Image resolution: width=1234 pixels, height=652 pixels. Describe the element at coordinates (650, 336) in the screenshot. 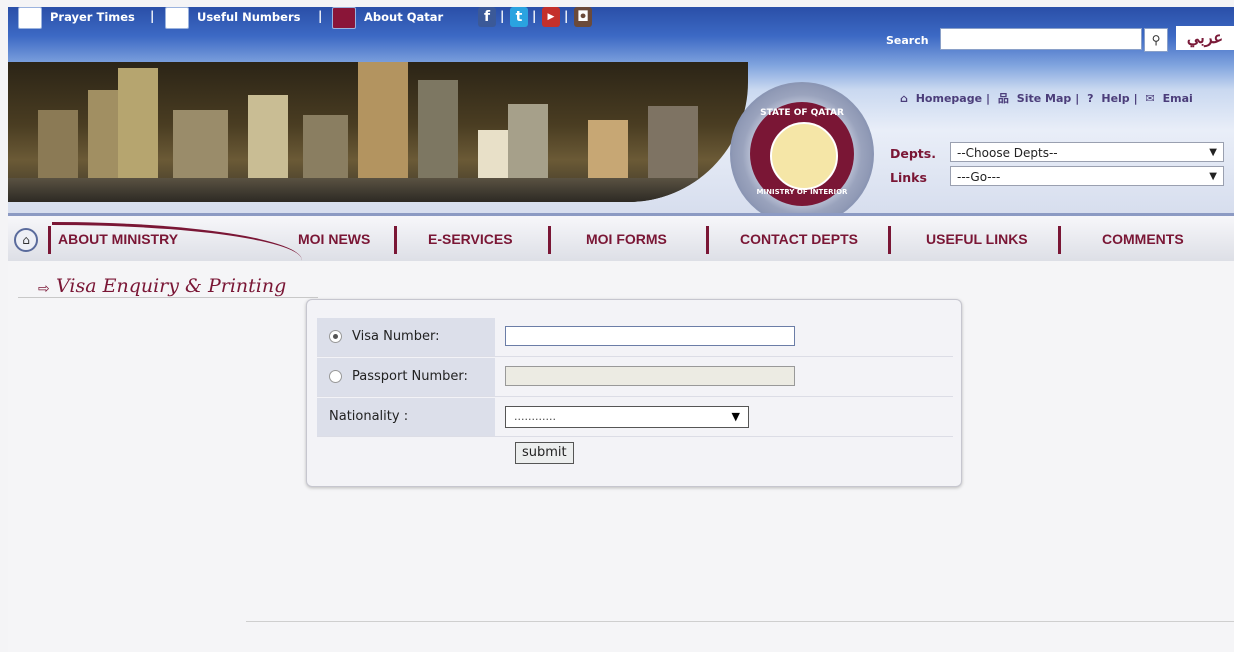

I see `visa-number-input` at that location.